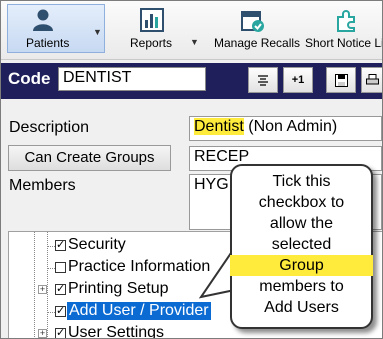  What do you see at coordinates (252, 21) in the screenshot?
I see `calendar-check-icon` at bounding box center [252, 21].